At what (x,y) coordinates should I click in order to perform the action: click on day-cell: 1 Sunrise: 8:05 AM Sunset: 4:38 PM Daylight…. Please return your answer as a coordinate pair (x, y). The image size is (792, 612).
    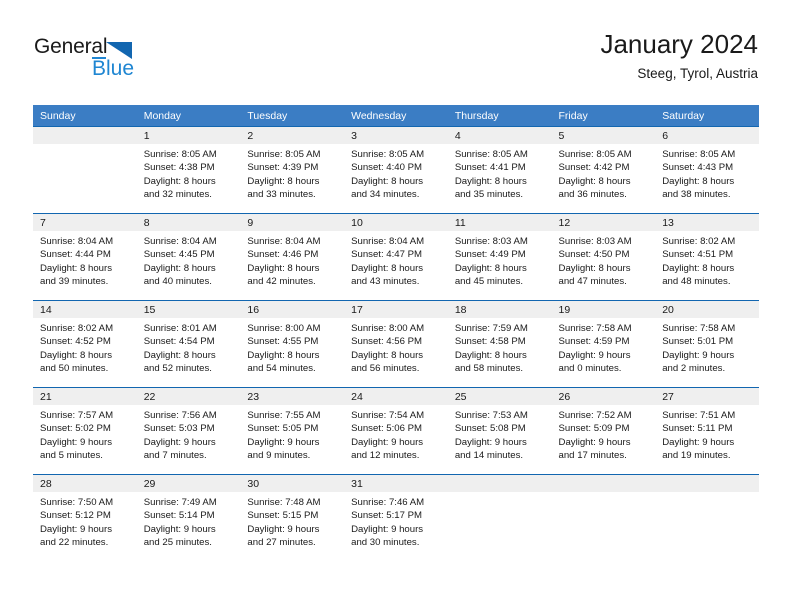
    Looking at the image, I should click on (188, 170).